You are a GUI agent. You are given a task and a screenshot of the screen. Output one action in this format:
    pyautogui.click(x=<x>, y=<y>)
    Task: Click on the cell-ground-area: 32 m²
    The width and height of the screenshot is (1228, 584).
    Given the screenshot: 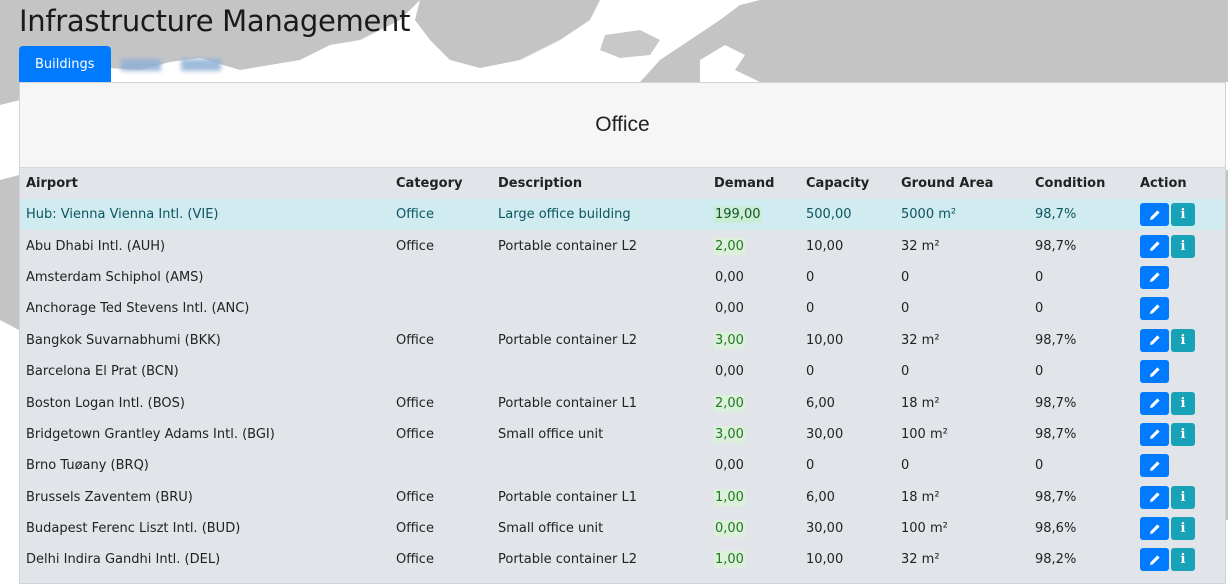 What is the action you would take?
    pyautogui.click(x=920, y=560)
    